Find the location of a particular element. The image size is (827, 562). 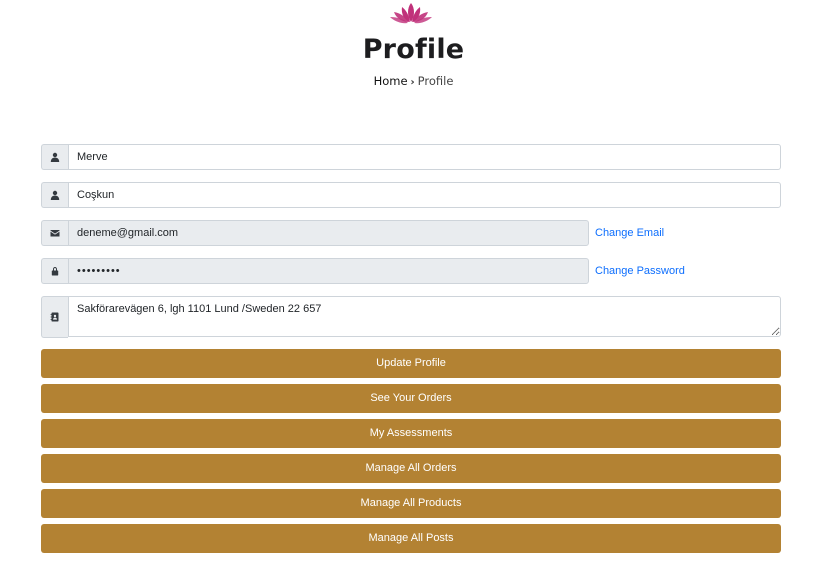

password-field is located at coordinates (328, 271).